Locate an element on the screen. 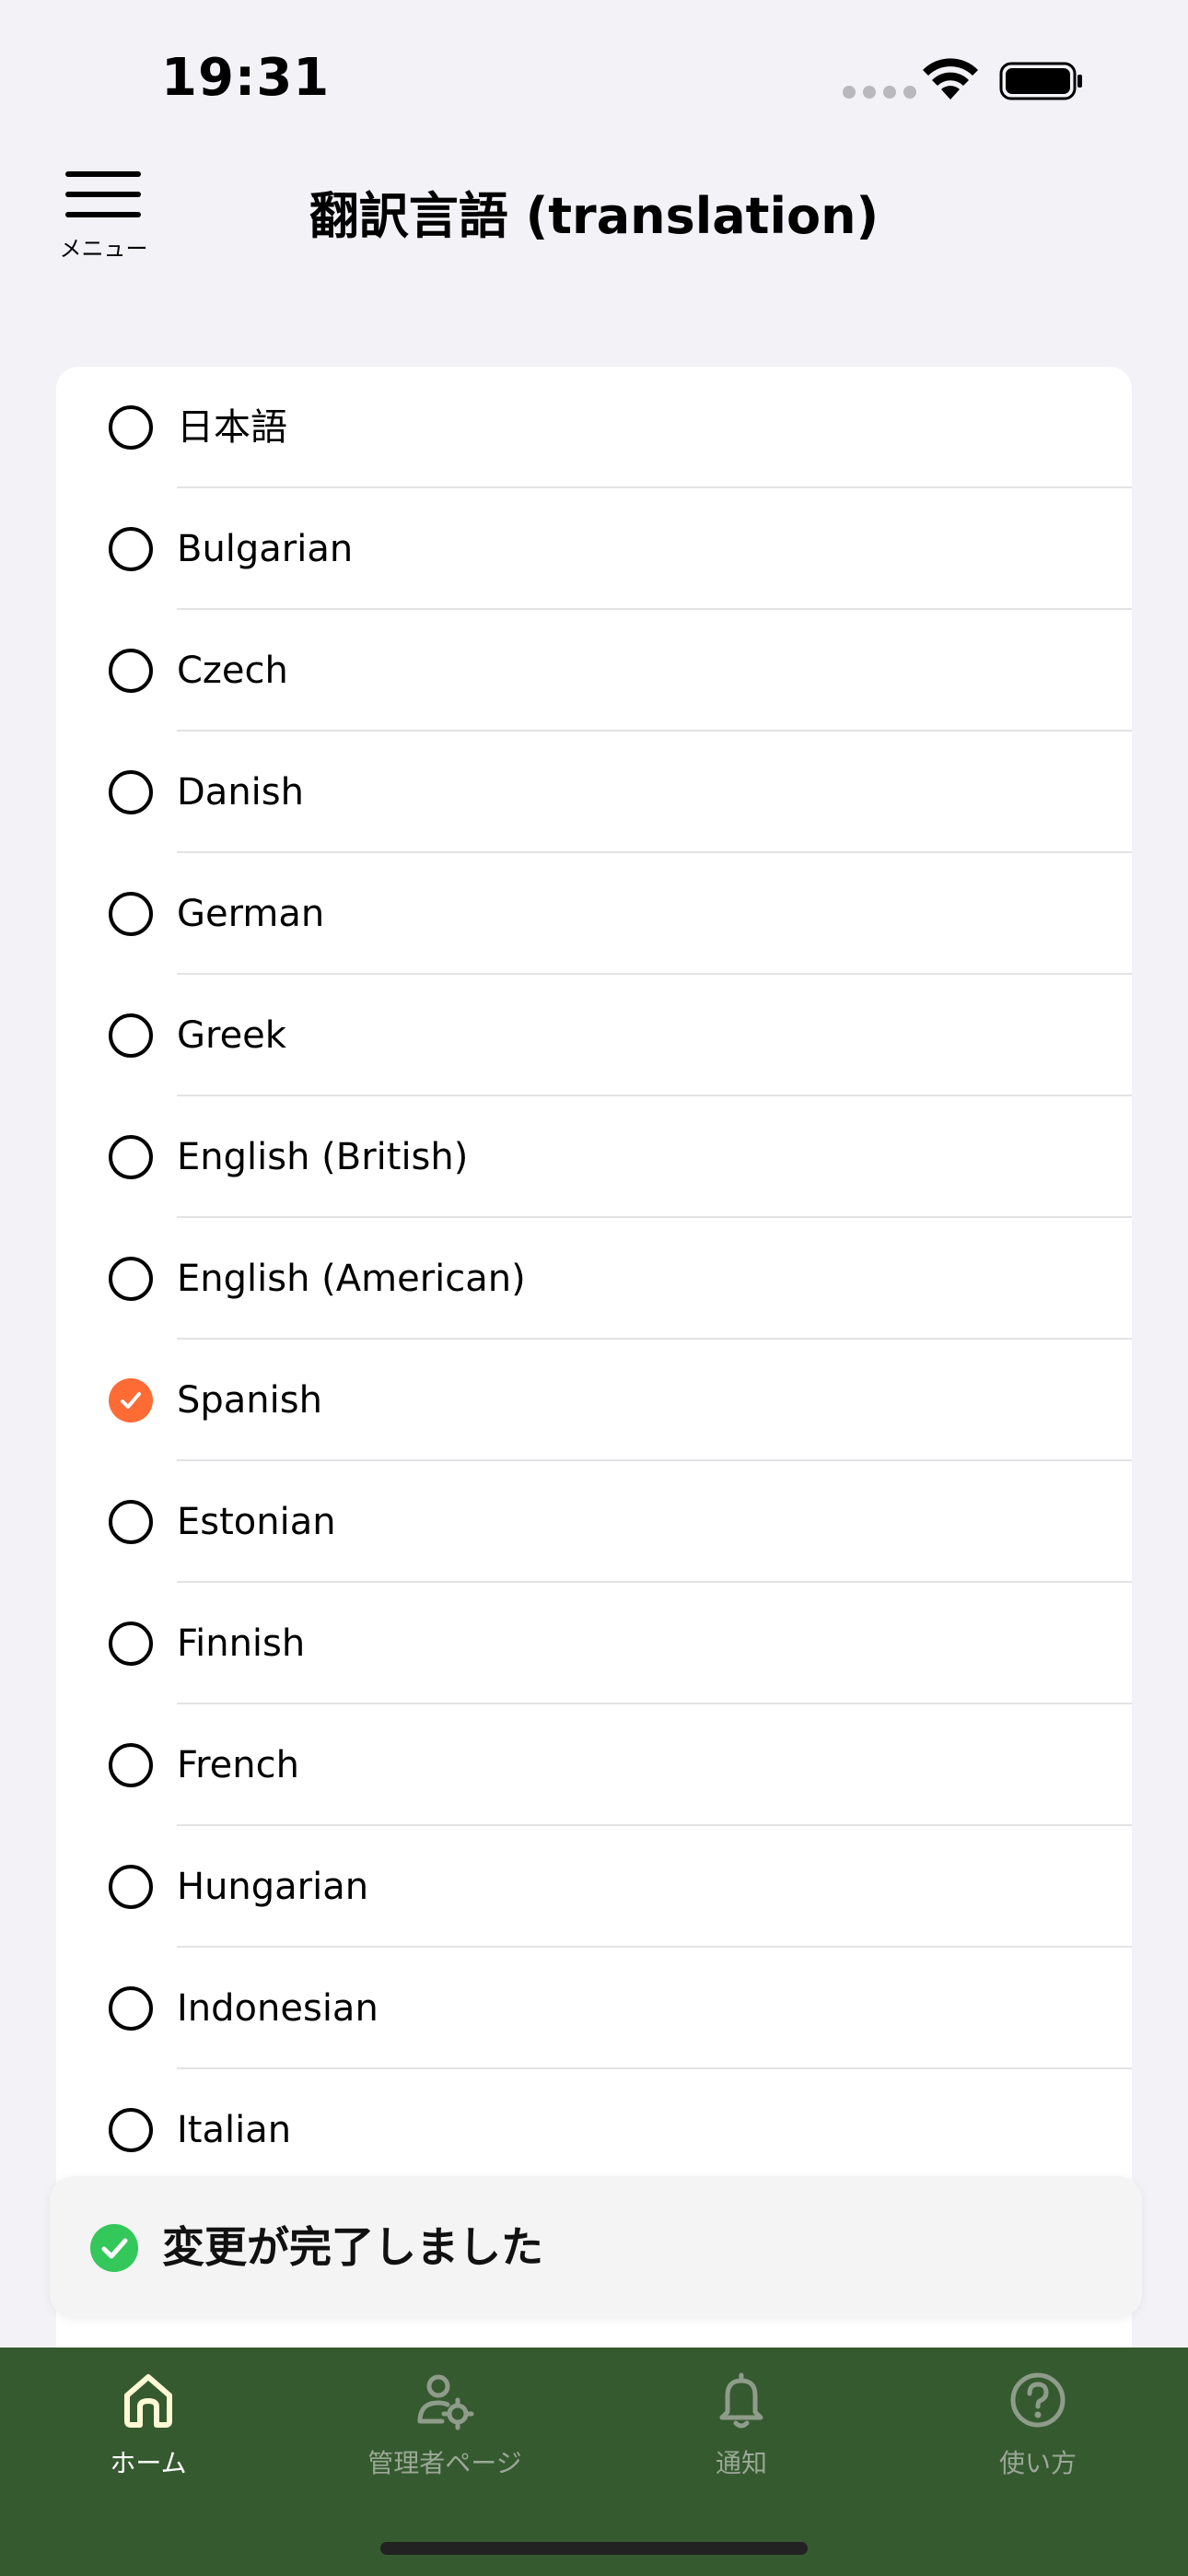 This screenshot has width=1188, height=2576. language-option: Czech is located at coordinates (594, 671).